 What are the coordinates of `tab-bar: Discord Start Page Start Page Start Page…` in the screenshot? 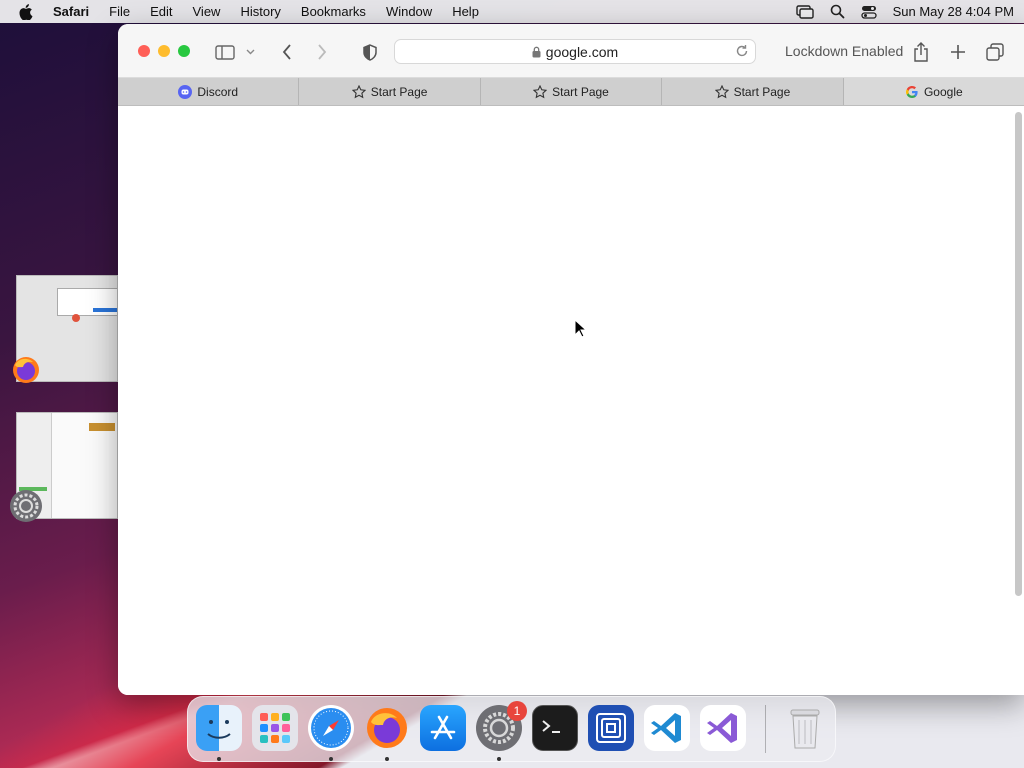 It's located at (571, 92).